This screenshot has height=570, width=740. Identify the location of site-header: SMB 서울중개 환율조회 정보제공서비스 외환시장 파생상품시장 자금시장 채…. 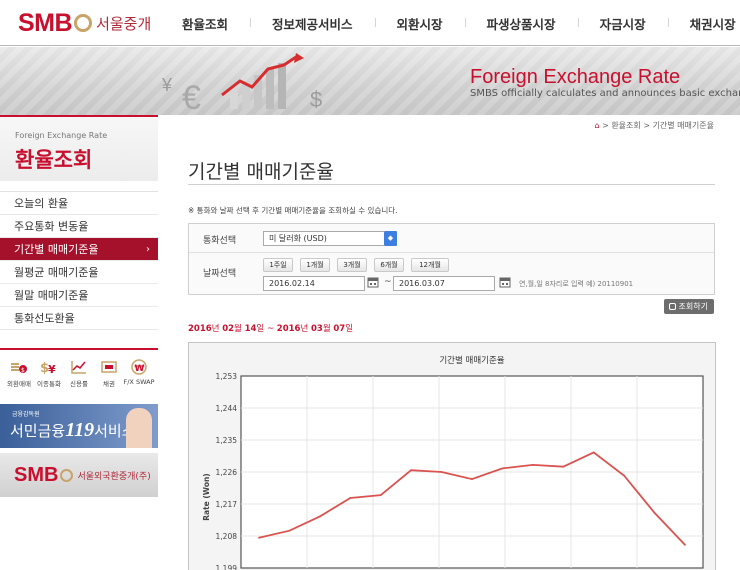
(370, 23).